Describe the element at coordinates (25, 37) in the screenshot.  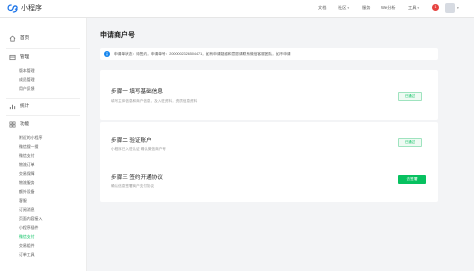
I see `sidebar-section-label: 首页` at that location.